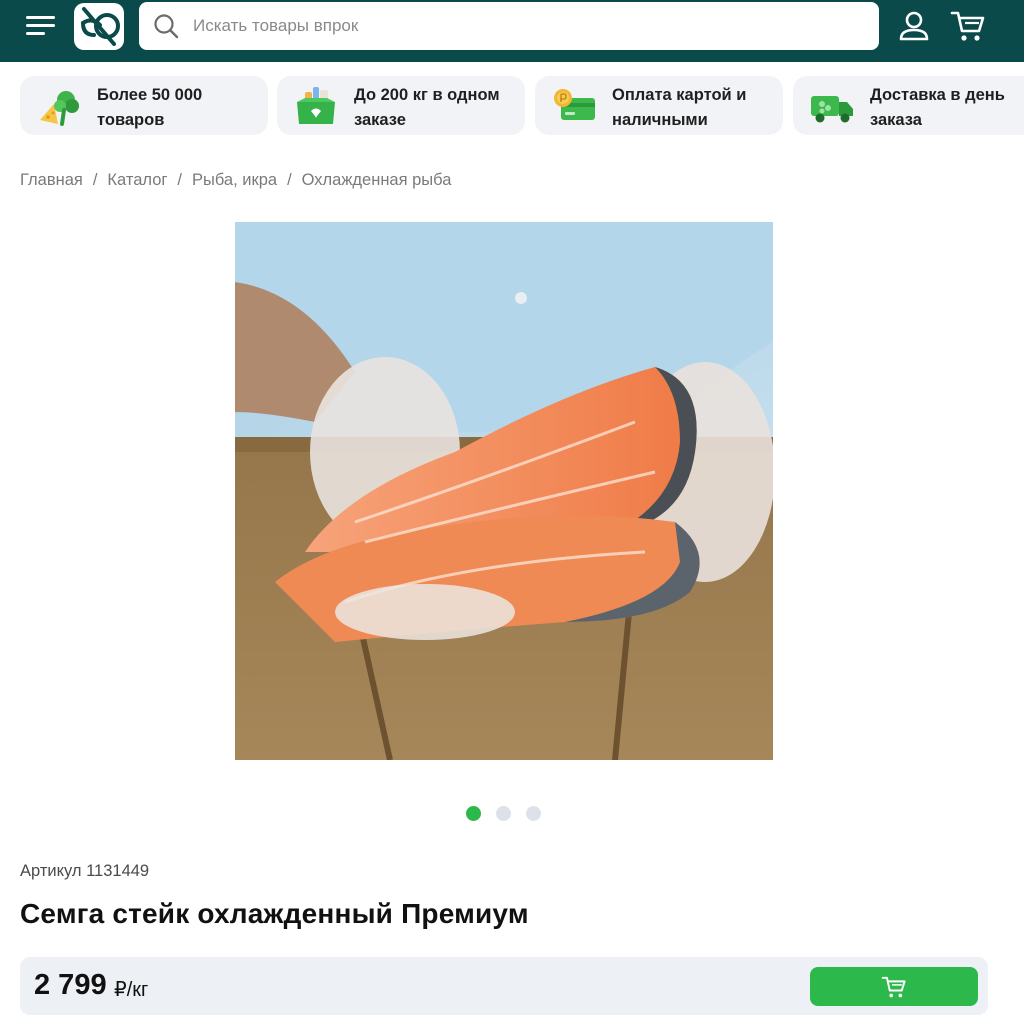 This screenshot has height=1023, width=1024. I want to click on delivery-truck-icon, so click(832, 109).